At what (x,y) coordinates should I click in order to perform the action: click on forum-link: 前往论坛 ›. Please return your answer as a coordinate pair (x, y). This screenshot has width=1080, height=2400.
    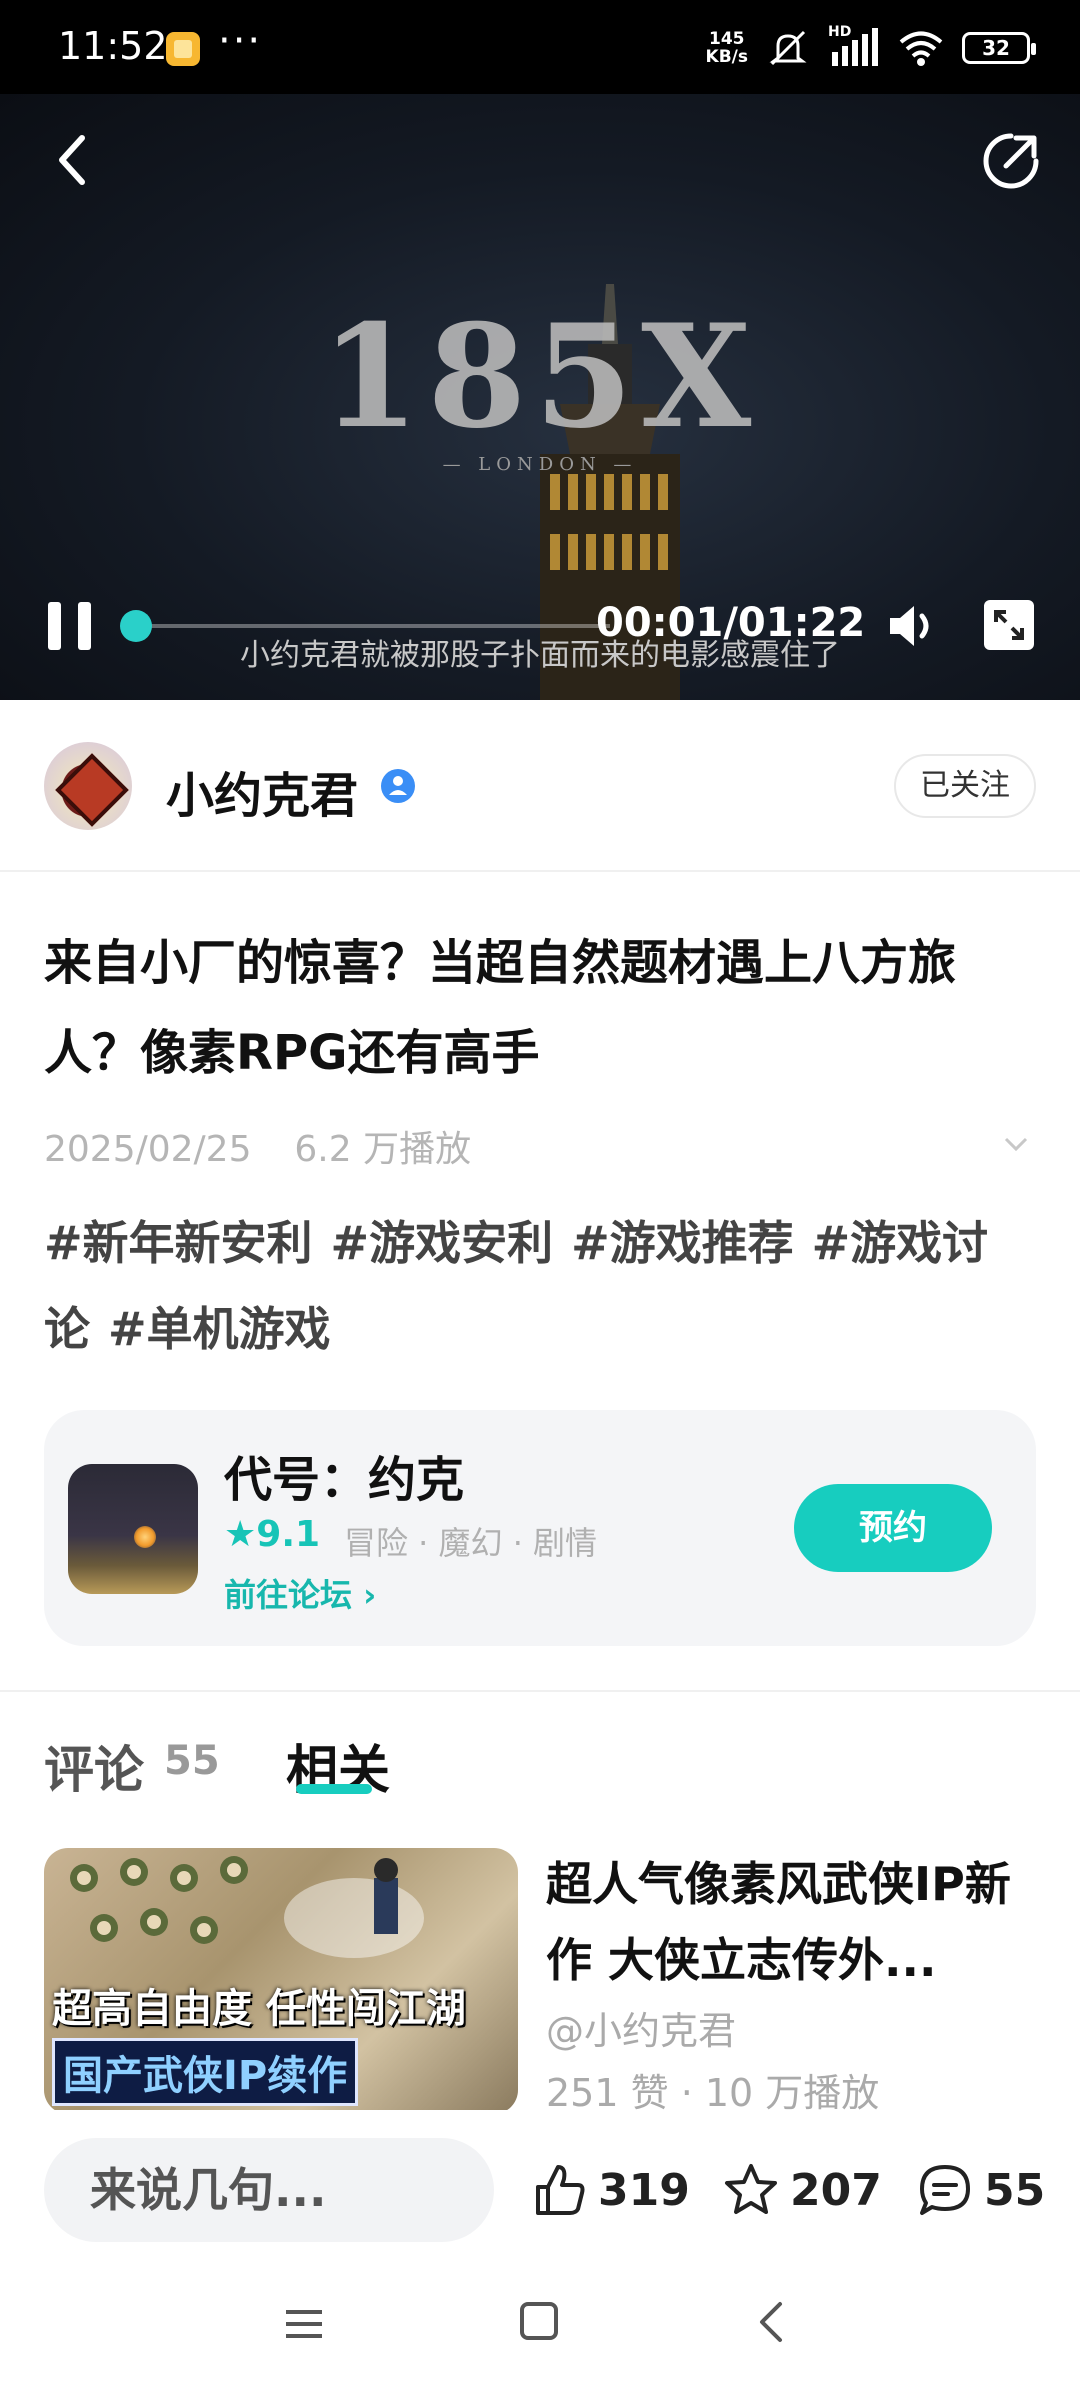
    Looking at the image, I should click on (300, 1593).